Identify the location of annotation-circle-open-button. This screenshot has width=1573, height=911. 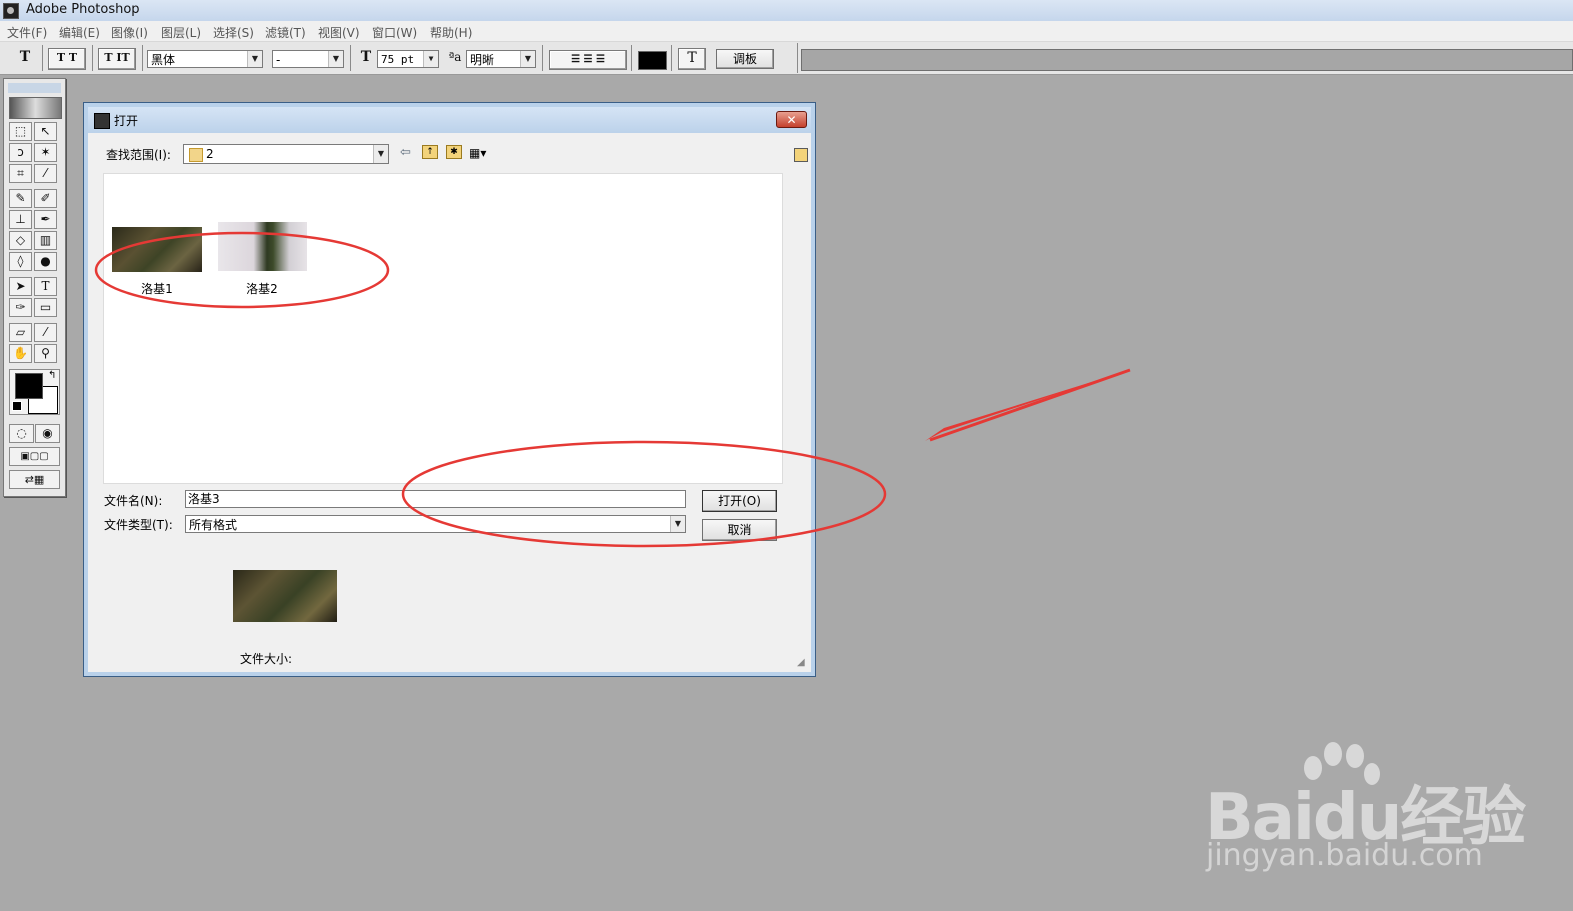
(644, 494).